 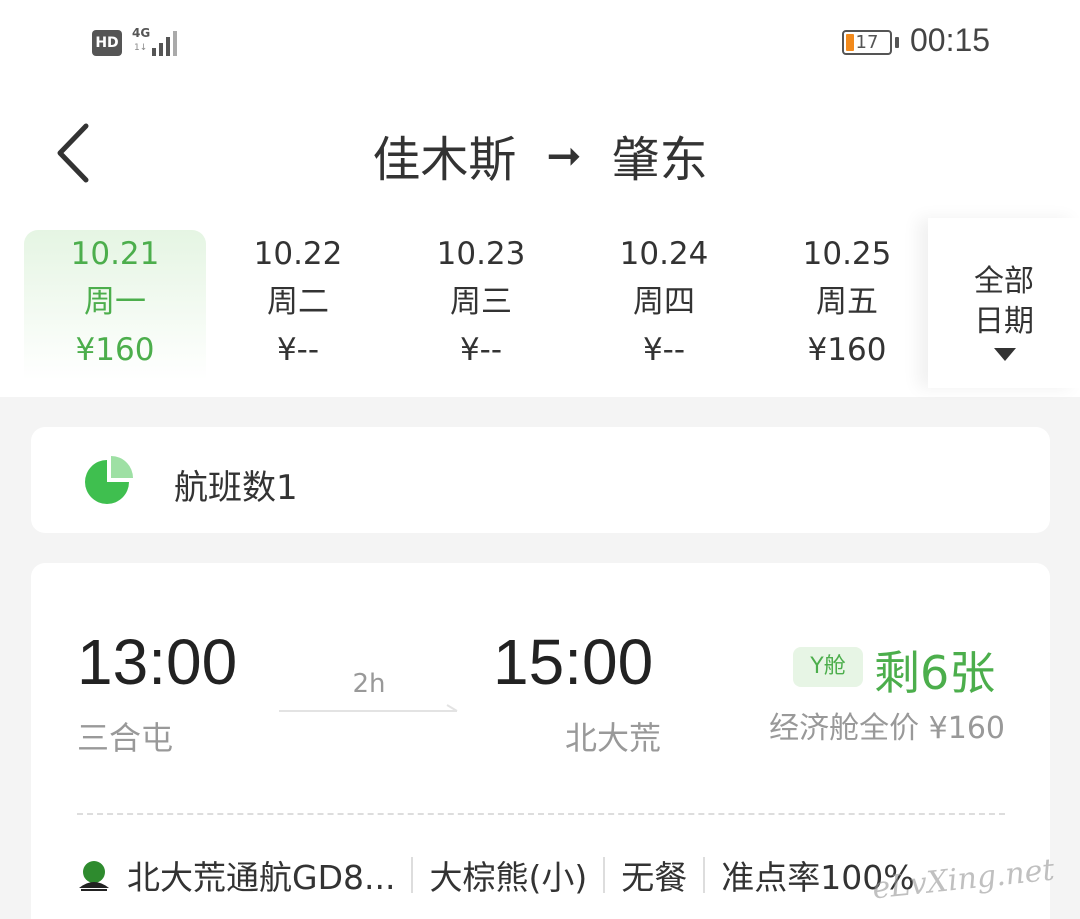 I want to click on battery-icon: 17, so click(x=867, y=42).